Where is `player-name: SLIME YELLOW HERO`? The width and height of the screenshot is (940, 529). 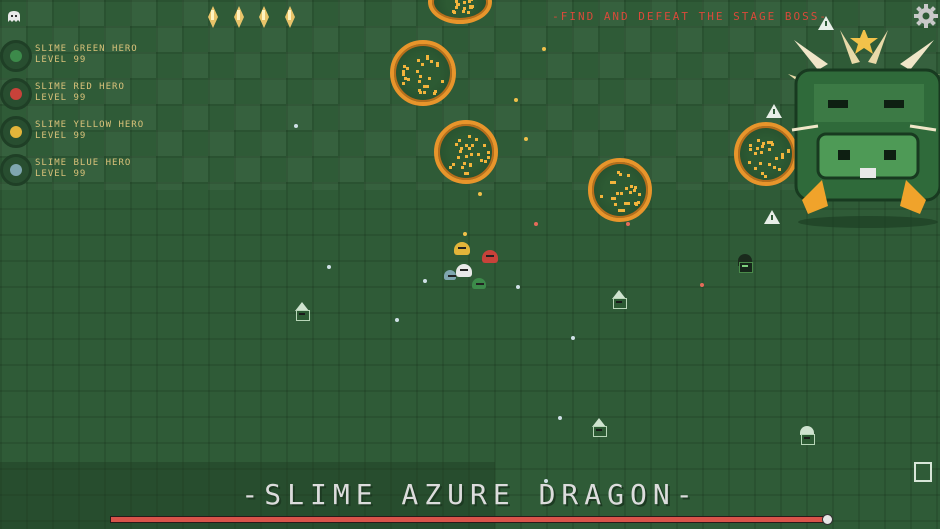 player-name: SLIME YELLOW HERO is located at coordinates (90, 125).